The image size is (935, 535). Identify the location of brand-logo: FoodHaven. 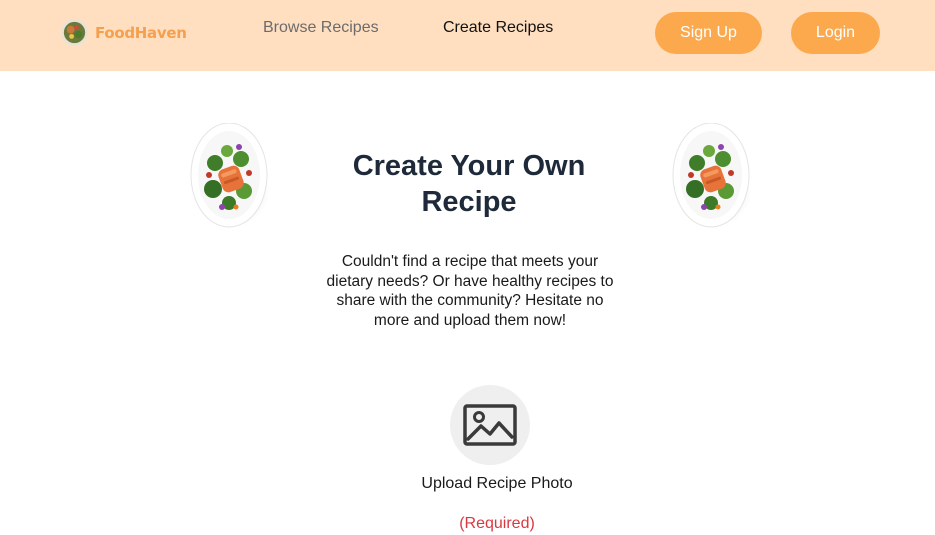
(123, 32).